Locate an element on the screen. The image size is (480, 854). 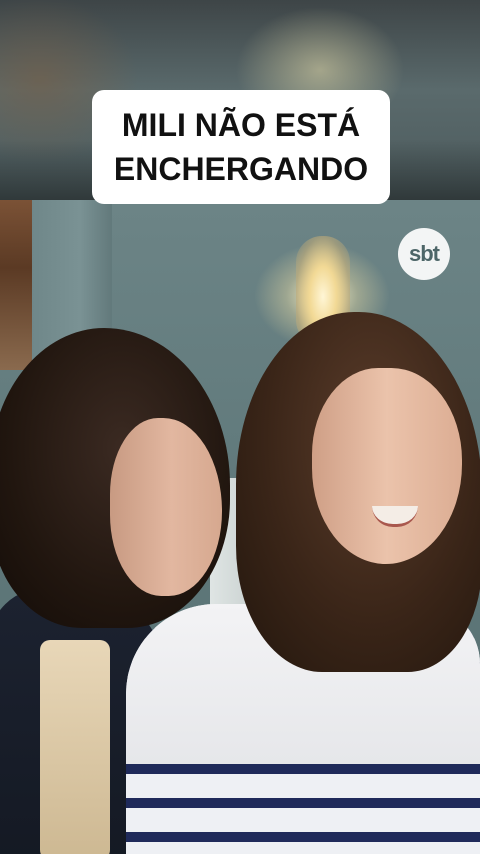
sbt-logo-text: sbt is located at coordinates (424, 253).